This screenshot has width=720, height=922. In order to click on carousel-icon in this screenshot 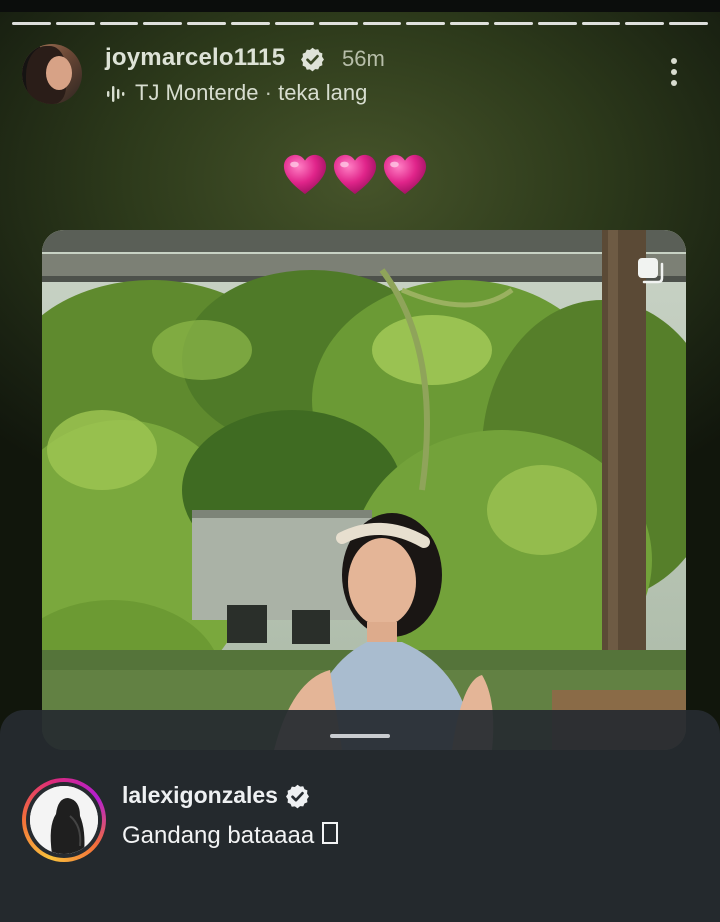, I will do `click(651, 271)`.